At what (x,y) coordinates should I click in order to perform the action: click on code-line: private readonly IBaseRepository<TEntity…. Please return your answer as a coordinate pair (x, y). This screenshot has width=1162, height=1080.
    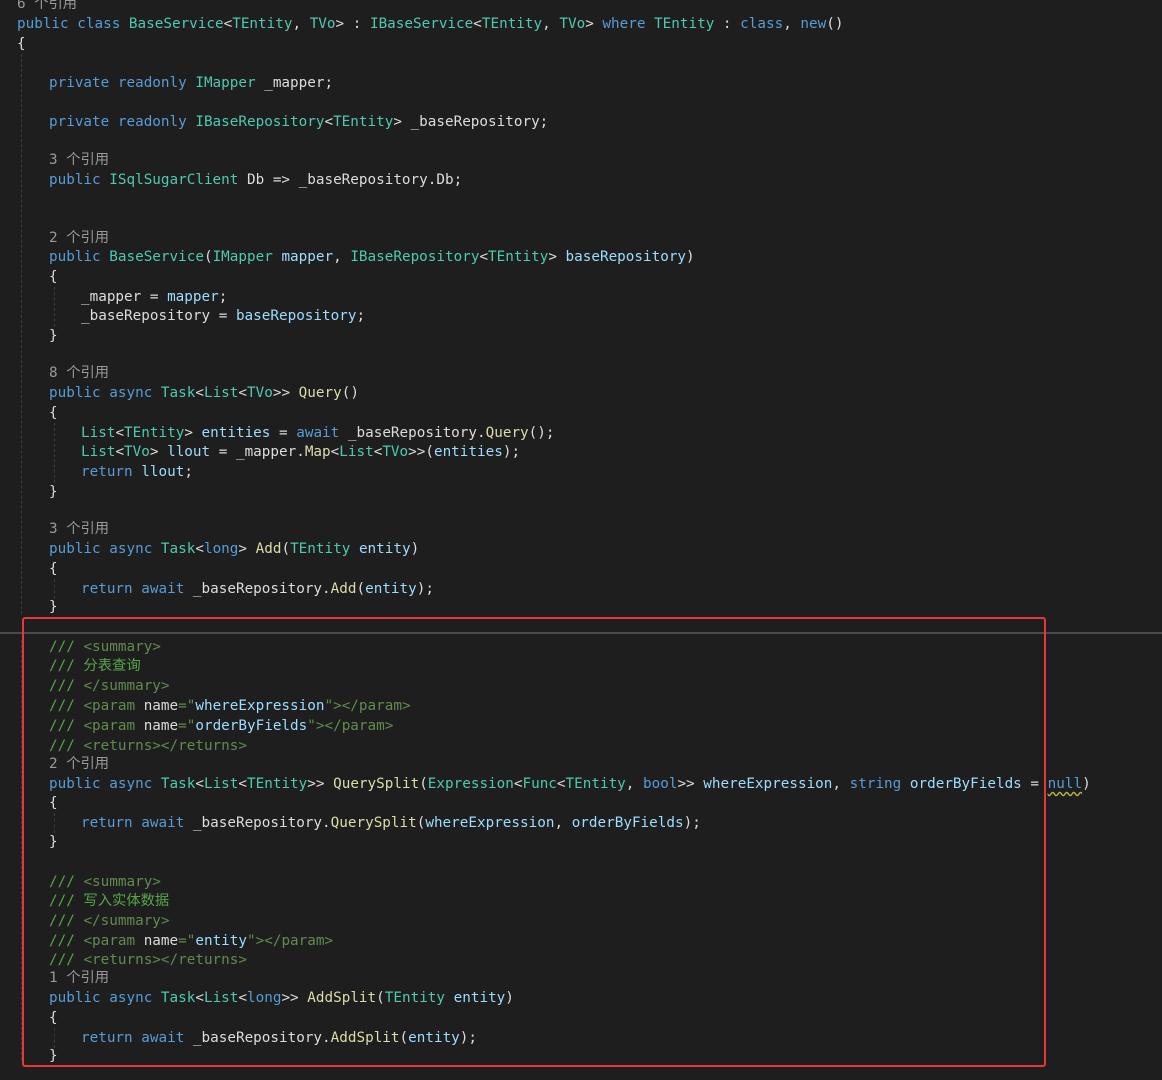
    Looking at the image, I should click on (298, 122).